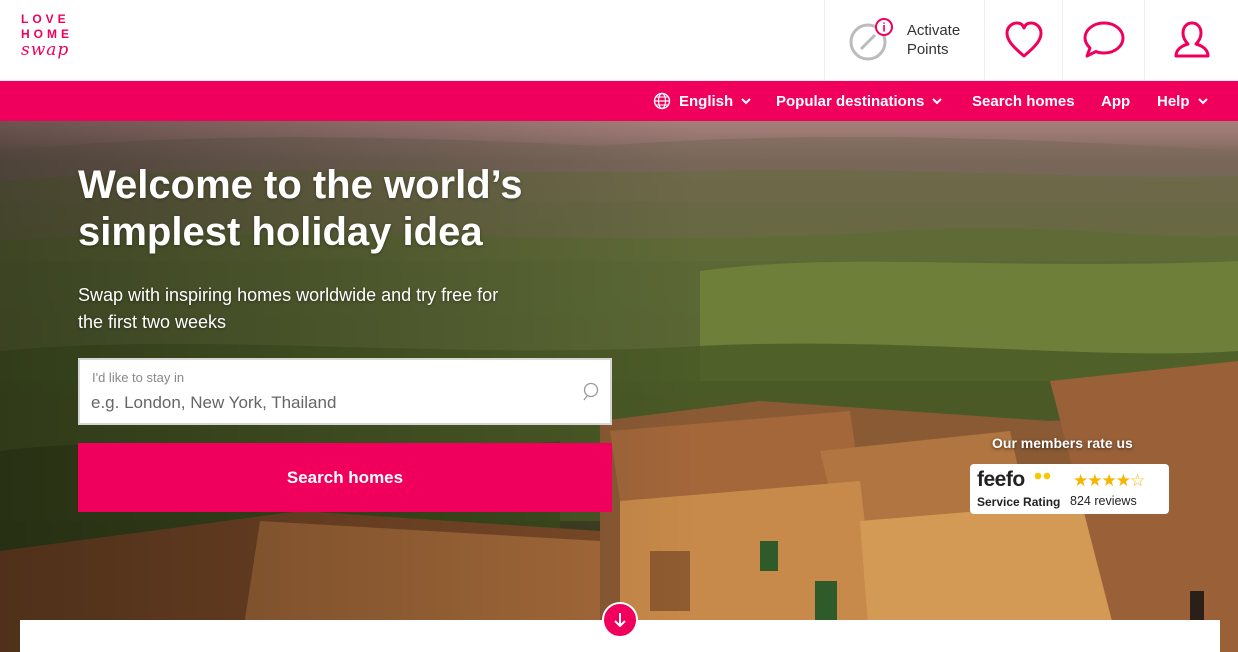 The width and height of the screenshot is (1238, 652). I want to click on search-homes-button: Search homes, so click(345, 477).